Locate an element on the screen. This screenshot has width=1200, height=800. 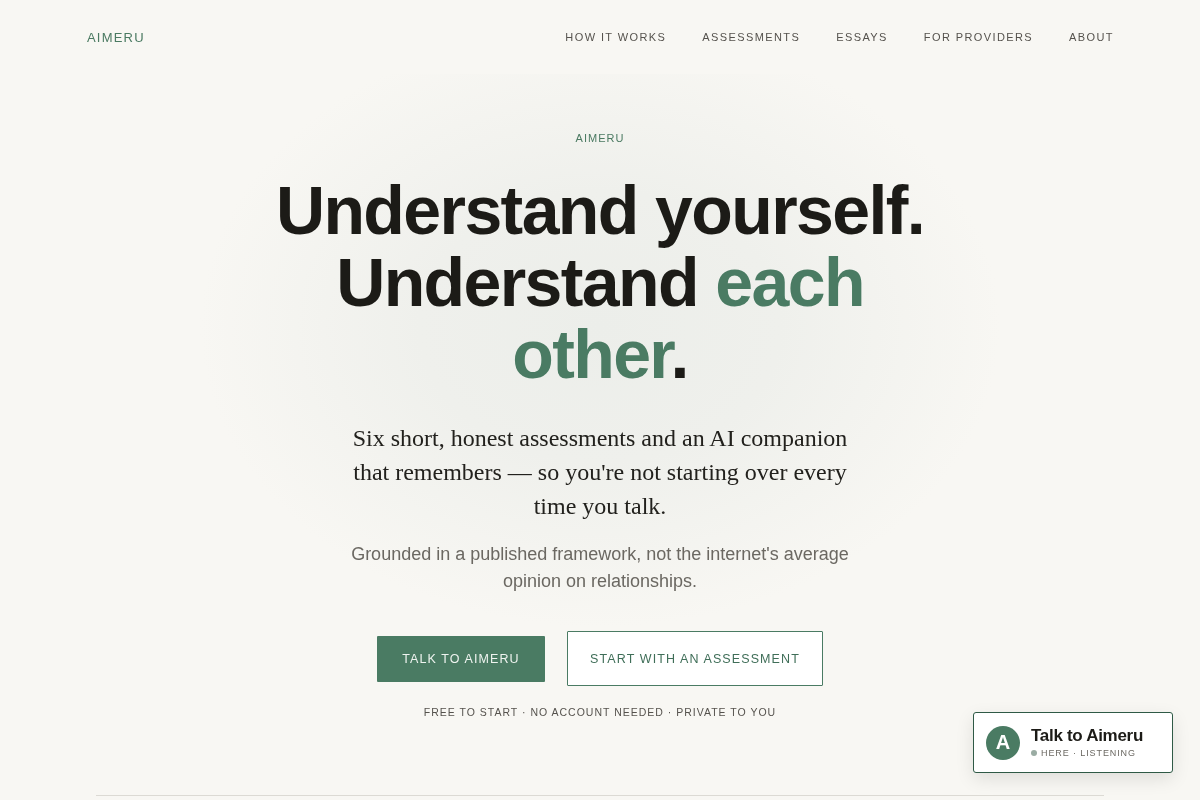
nav-link: HOW IT WORKS is located at coordinates (616, 37).